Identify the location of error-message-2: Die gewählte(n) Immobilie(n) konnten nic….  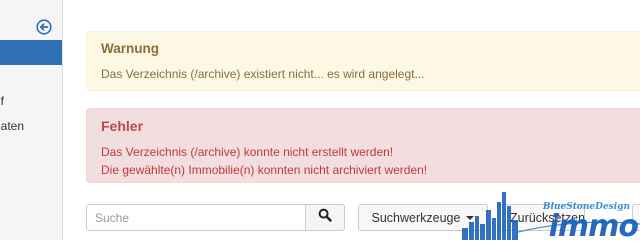
(264, 170).